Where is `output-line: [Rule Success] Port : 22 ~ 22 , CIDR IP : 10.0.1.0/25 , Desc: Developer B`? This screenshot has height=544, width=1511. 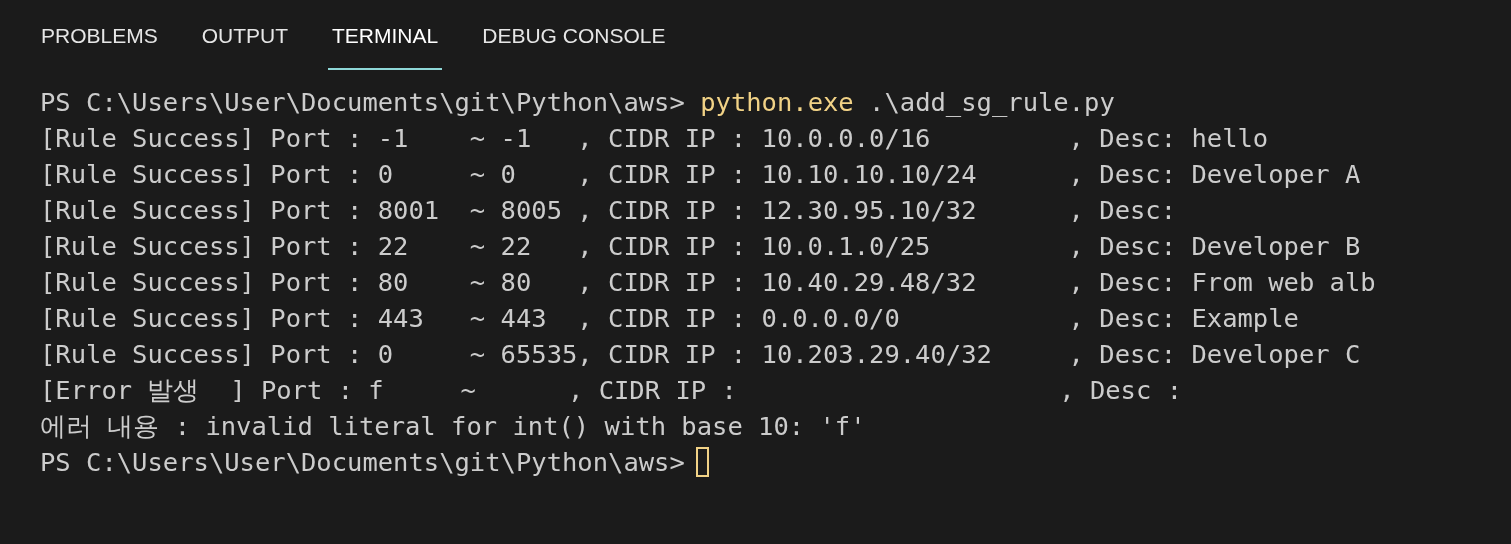 output-line: [Rule Success] Port : 22 ~ 22 , CIDR IP : 10.0.1.0/25 , Desc: Developer B is located at coordinates (700, 246).